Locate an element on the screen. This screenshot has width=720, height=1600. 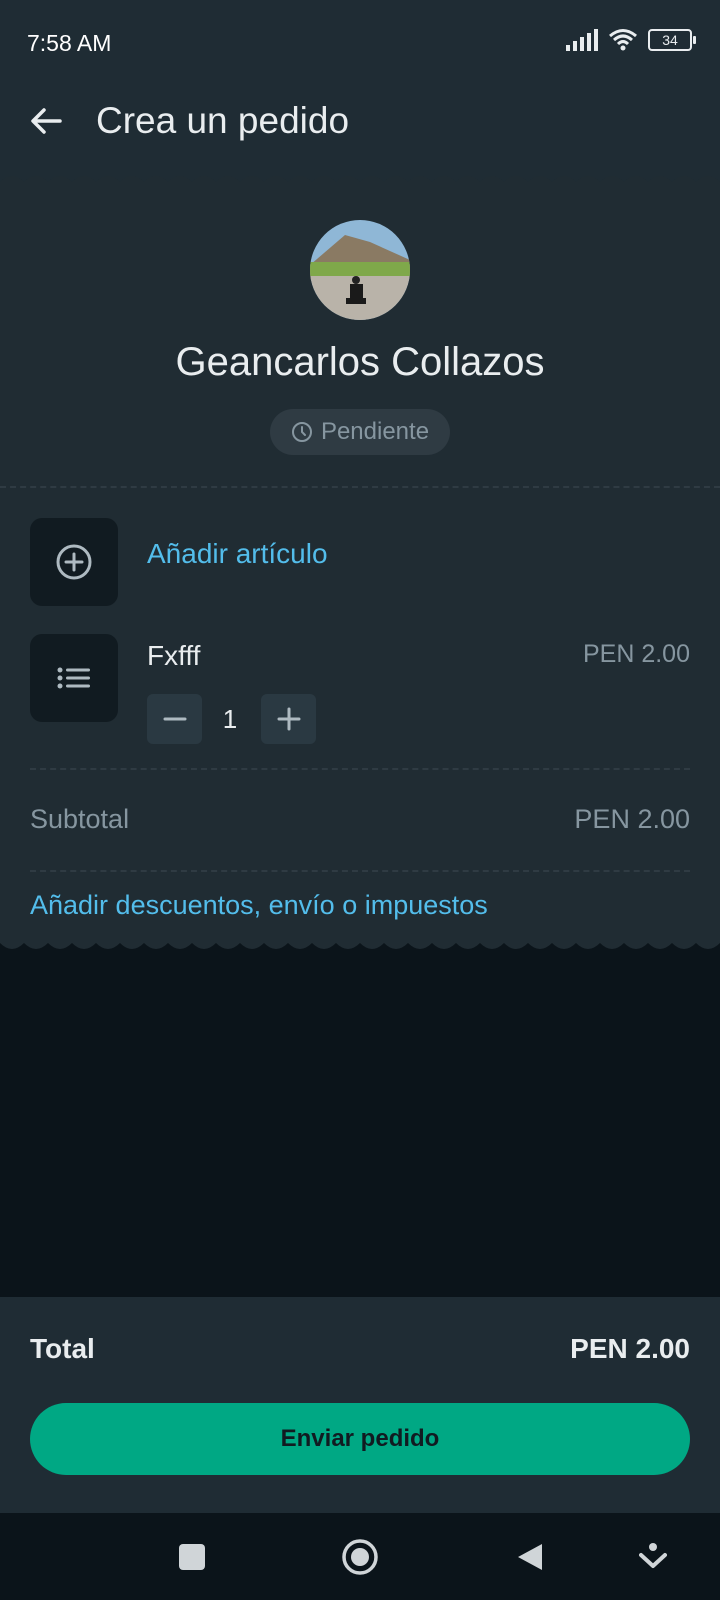
square-icon is located at coordinates (192, 1557).